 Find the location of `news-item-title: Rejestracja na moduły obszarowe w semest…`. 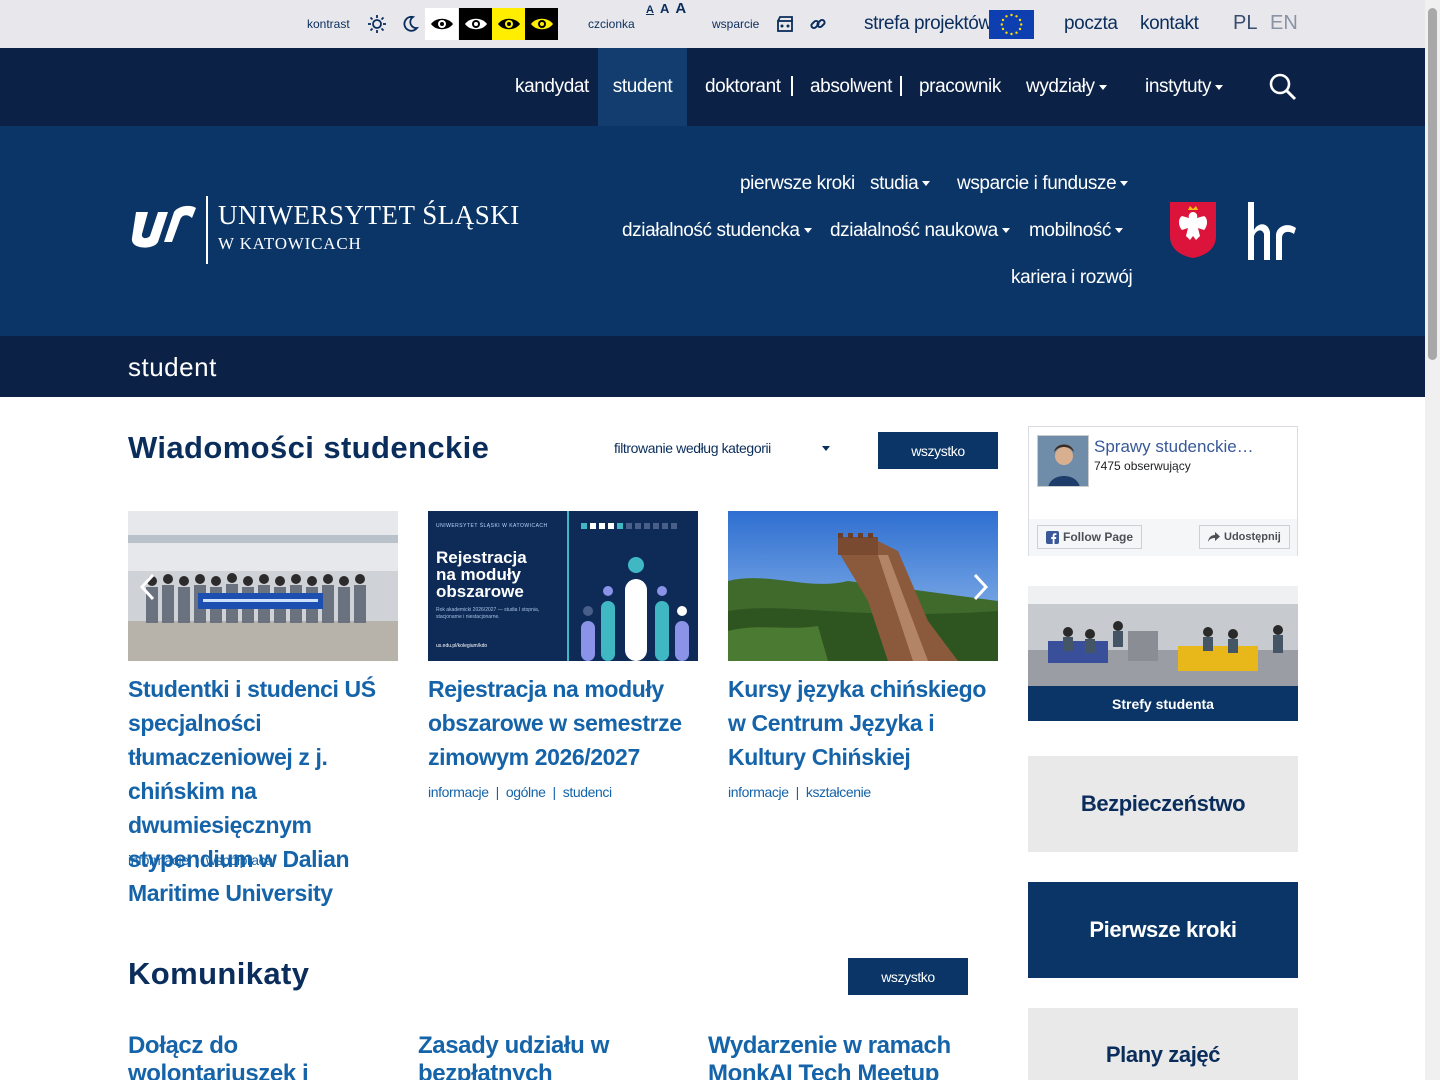

news-item-title: Rejestracja na moduły obszarowe w semest… is located at coordinates (565, 723).